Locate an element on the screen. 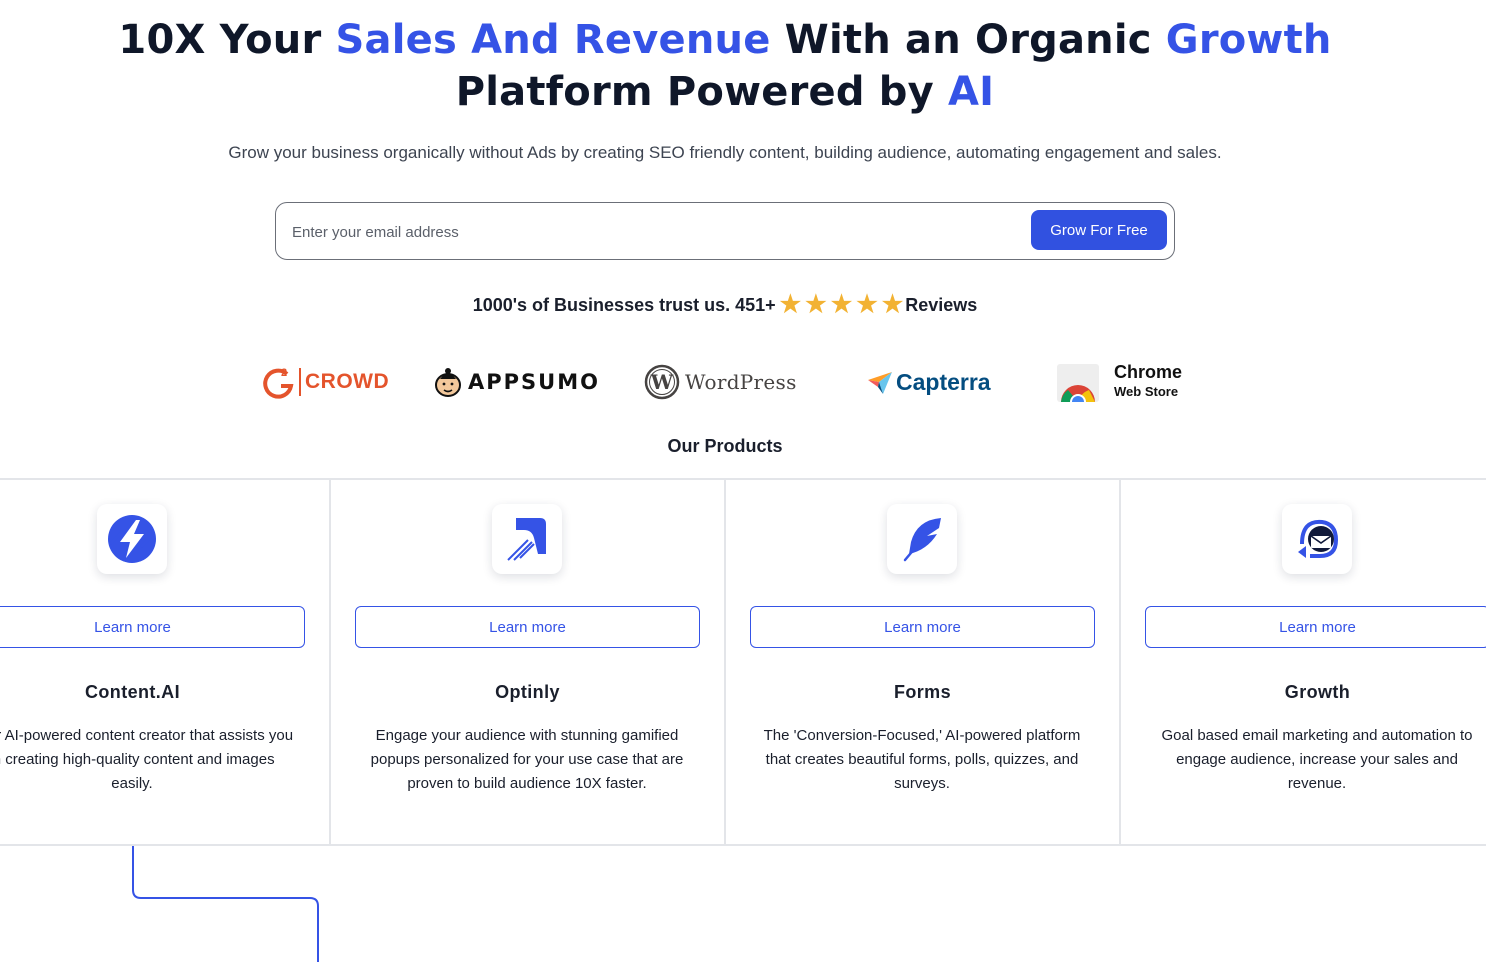 This screenshot has width=1486, height=962. svg-text: W is located at coordinates (662, 382).